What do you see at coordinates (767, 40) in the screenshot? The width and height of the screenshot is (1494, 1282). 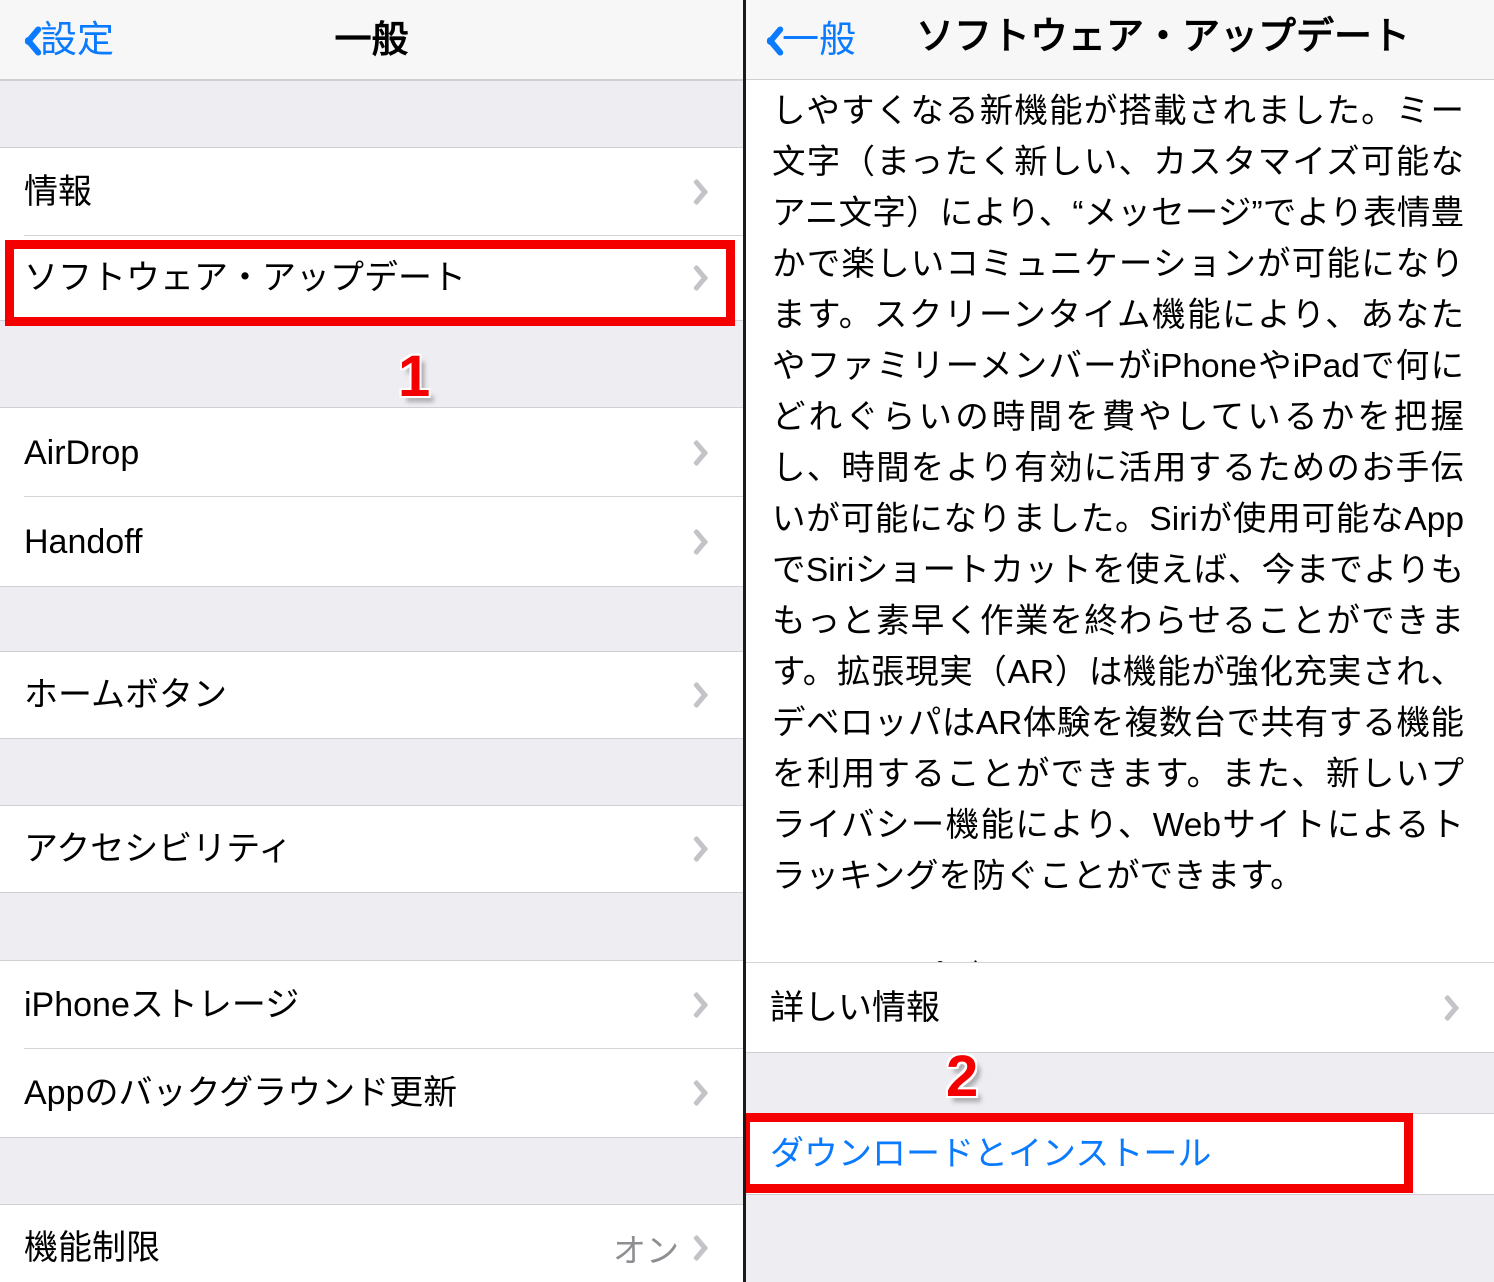 I see `chevron-left-icon` at bounding box center [767, 40].